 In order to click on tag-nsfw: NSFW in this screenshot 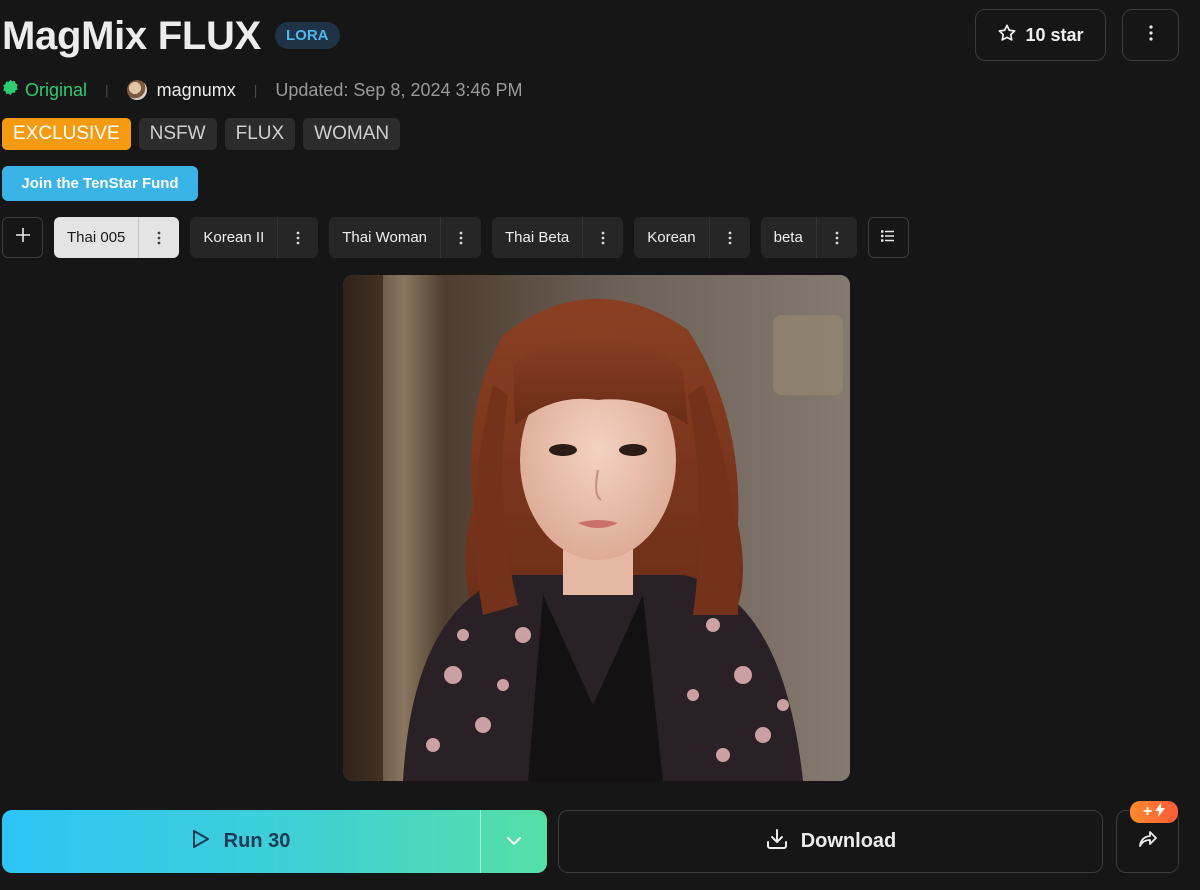, I will do `click(177, 134)`.